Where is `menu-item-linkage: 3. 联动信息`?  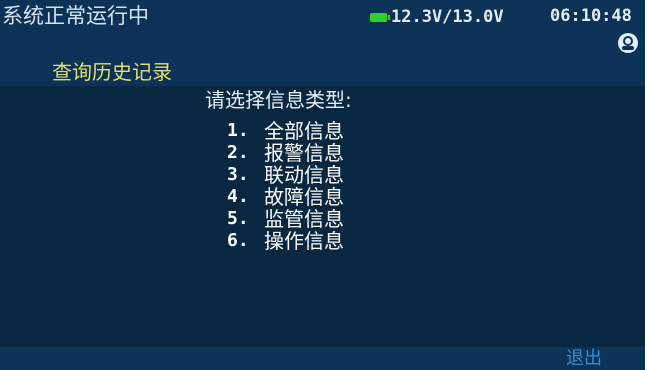
menu-item-linkage: 3. 联动信息 is located at coordinates (285, 175).